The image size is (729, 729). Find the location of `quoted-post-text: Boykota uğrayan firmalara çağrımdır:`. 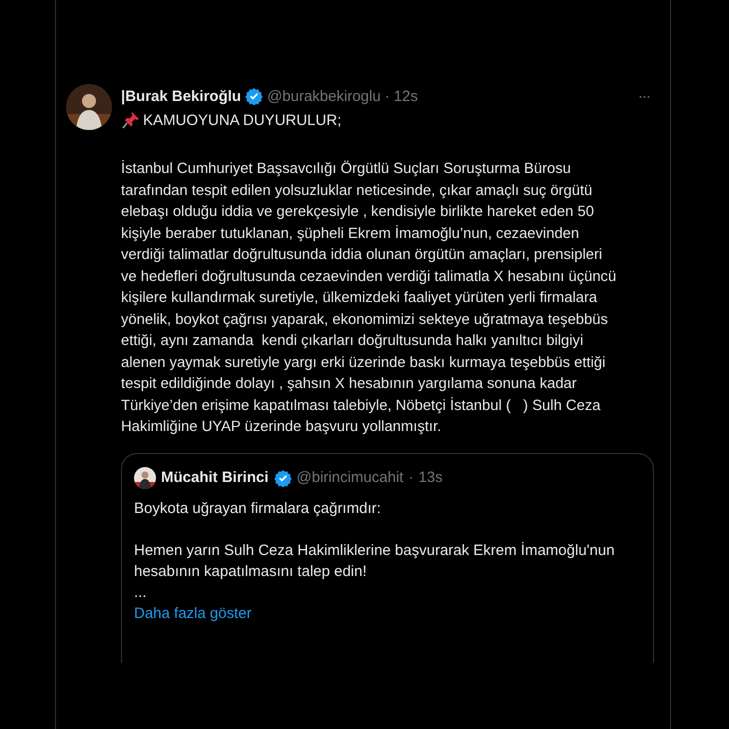

quoted-post-text: Boykota uğrayan firmalara çağrımdır: is located at coordinates (258, 508).